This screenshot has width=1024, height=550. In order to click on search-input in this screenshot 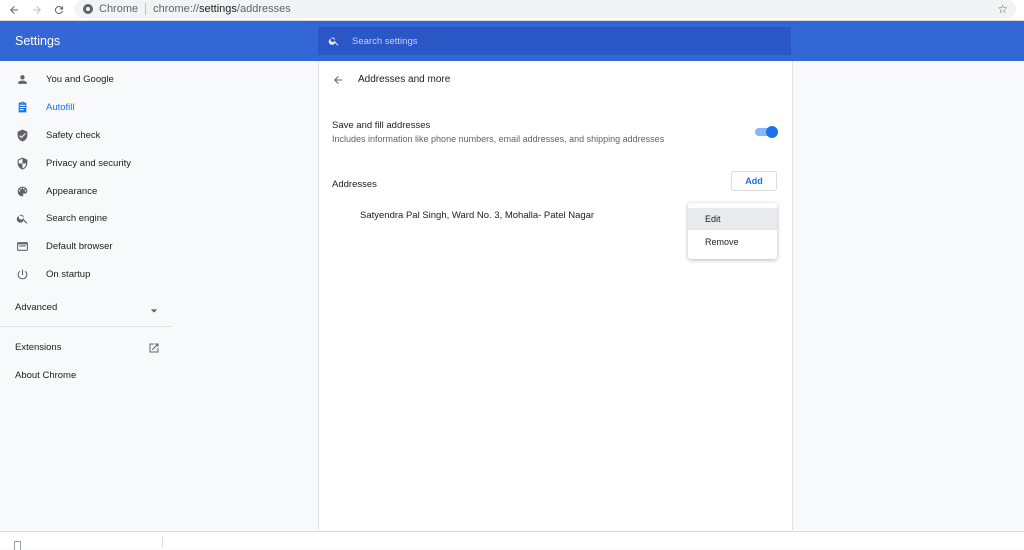, I will do `click(562, 41)`.